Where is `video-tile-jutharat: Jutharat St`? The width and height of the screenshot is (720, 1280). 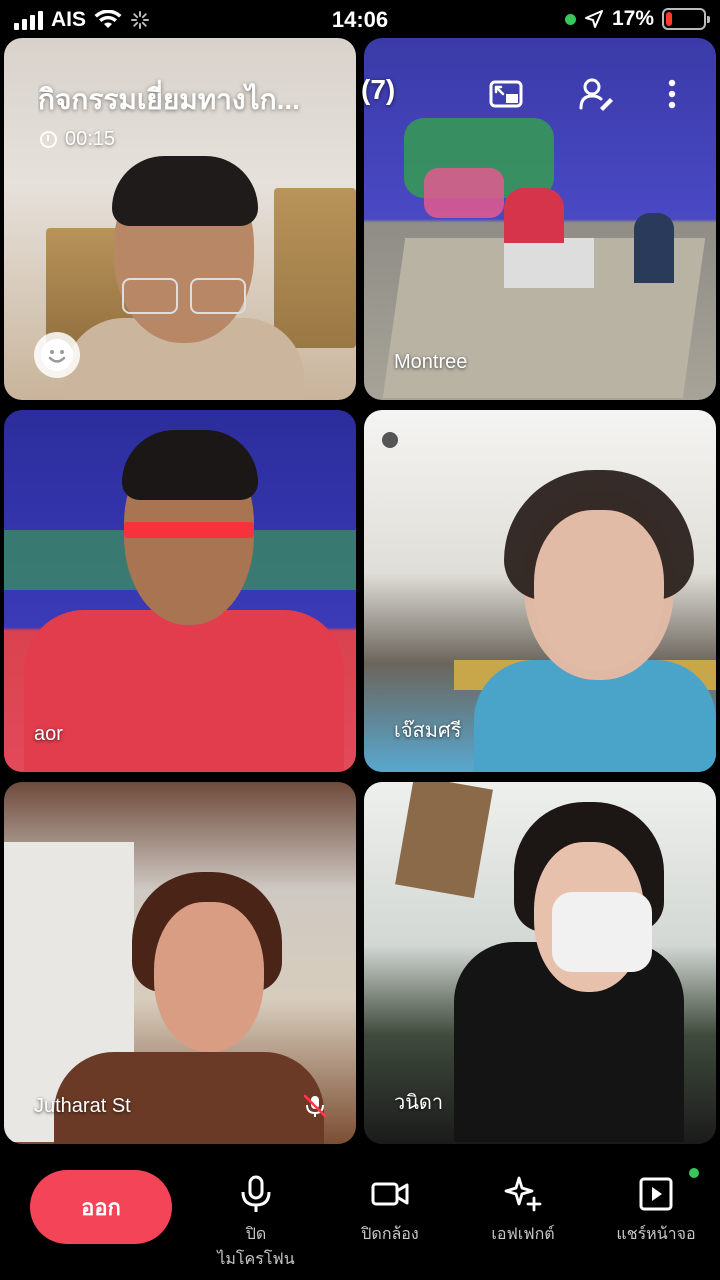
video-tile-jutharat: Jutharat St is located at coordinates (180, 963).